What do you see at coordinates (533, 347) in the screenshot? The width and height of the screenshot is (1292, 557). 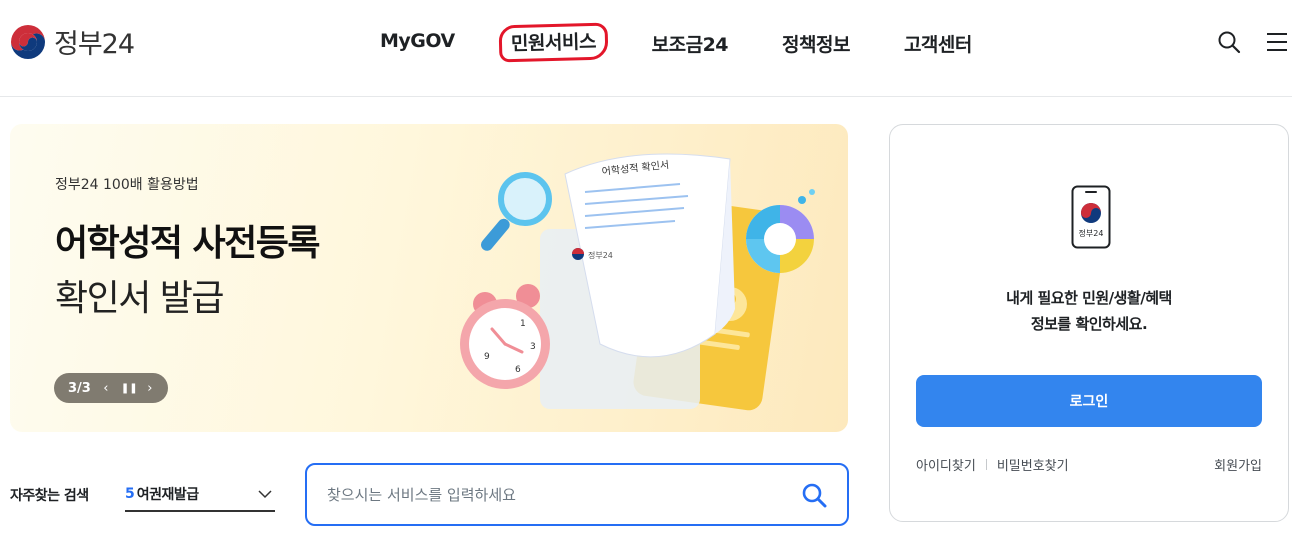 I see `svg-text: 3` at bounding box center [533, 347].